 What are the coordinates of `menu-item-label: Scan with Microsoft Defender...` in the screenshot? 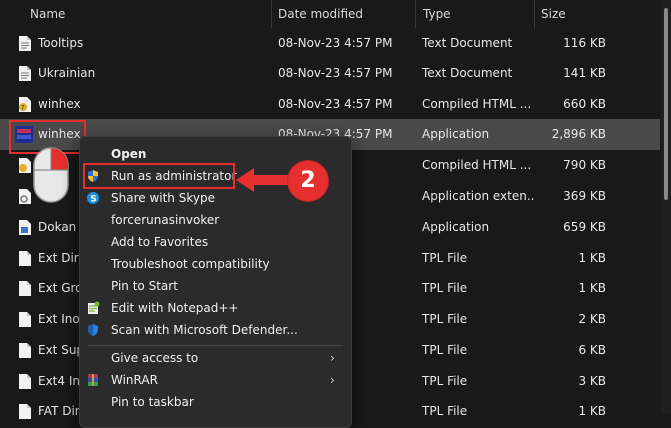 It's located at (204, 330).